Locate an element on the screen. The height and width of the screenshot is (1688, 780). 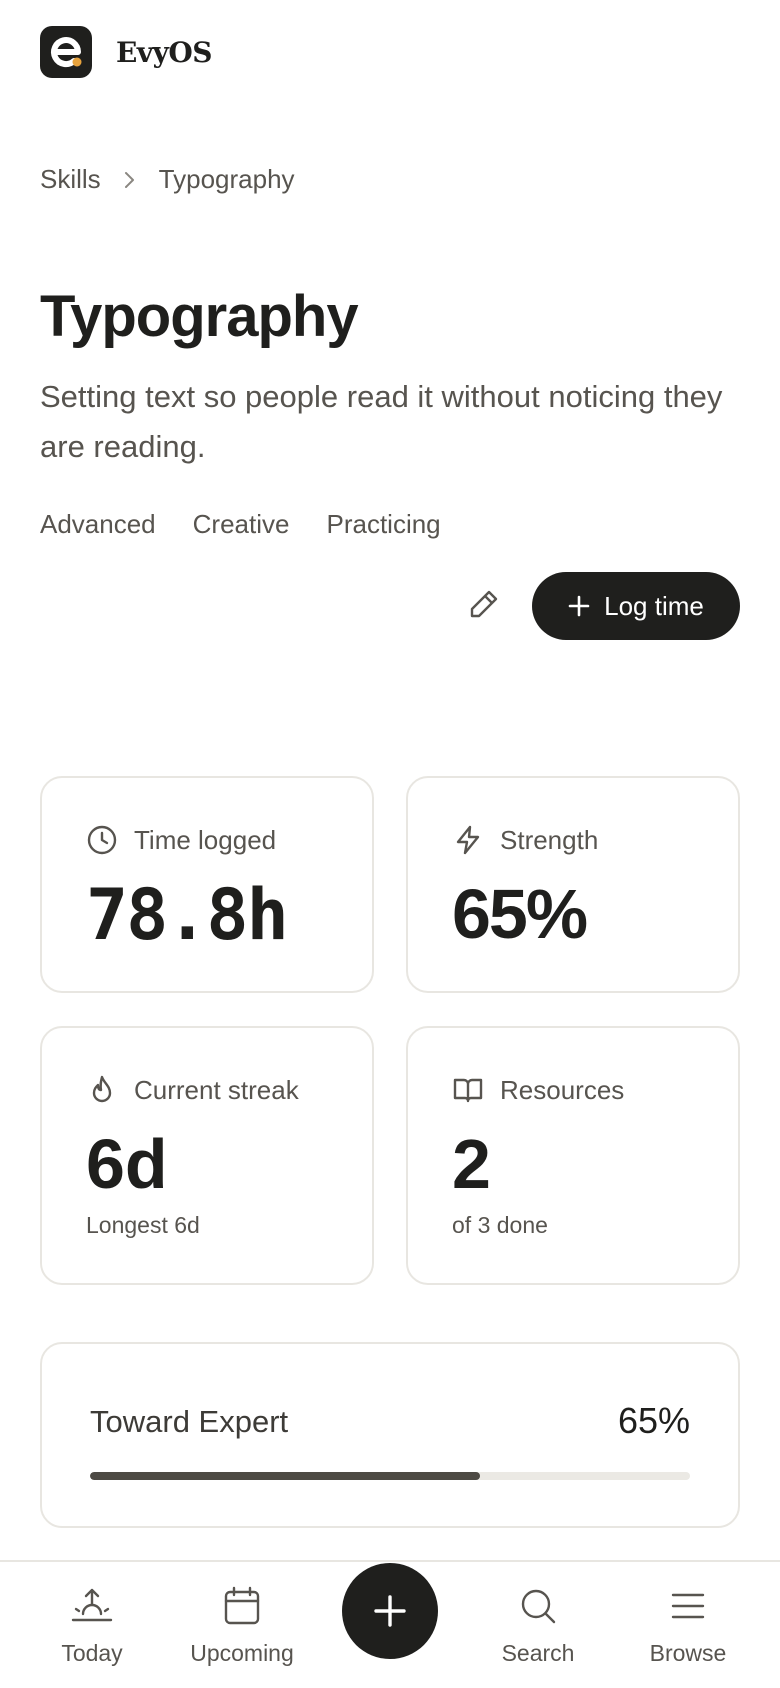
breadcrumb-parent-link: Skills is located at coordinates (70, 179).